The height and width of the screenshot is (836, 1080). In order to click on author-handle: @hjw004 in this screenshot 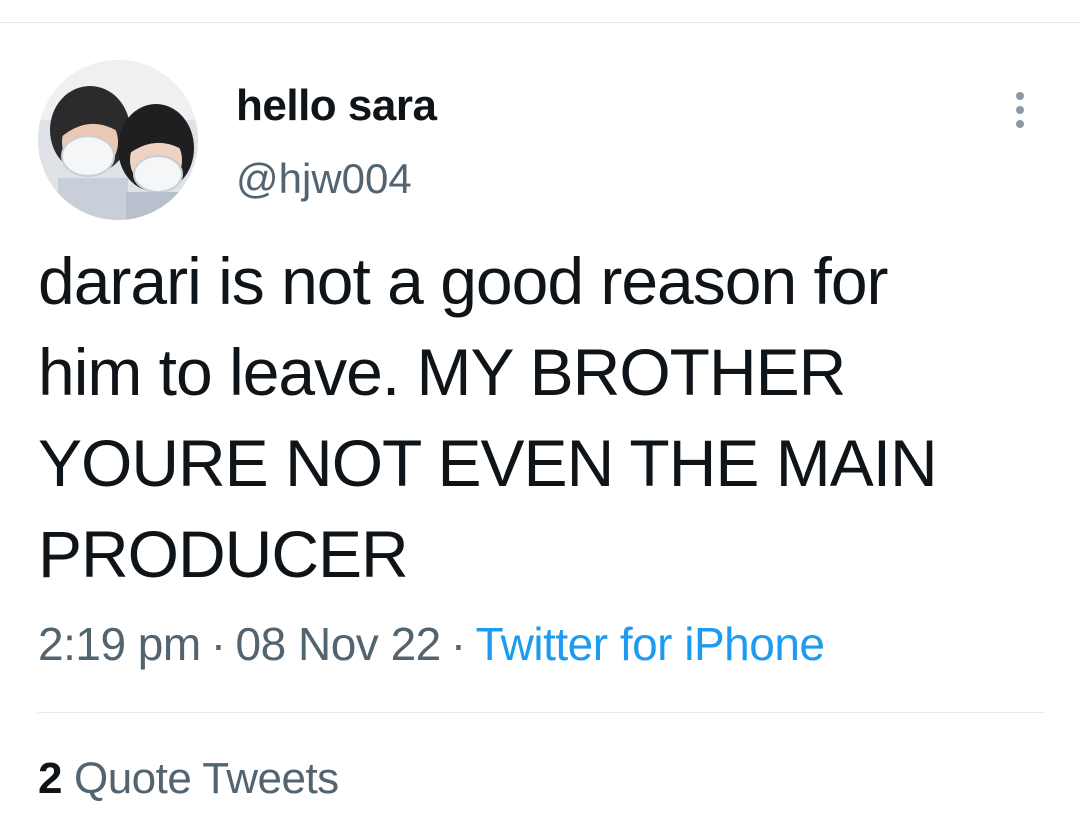, I will do `click(324, 179)`.